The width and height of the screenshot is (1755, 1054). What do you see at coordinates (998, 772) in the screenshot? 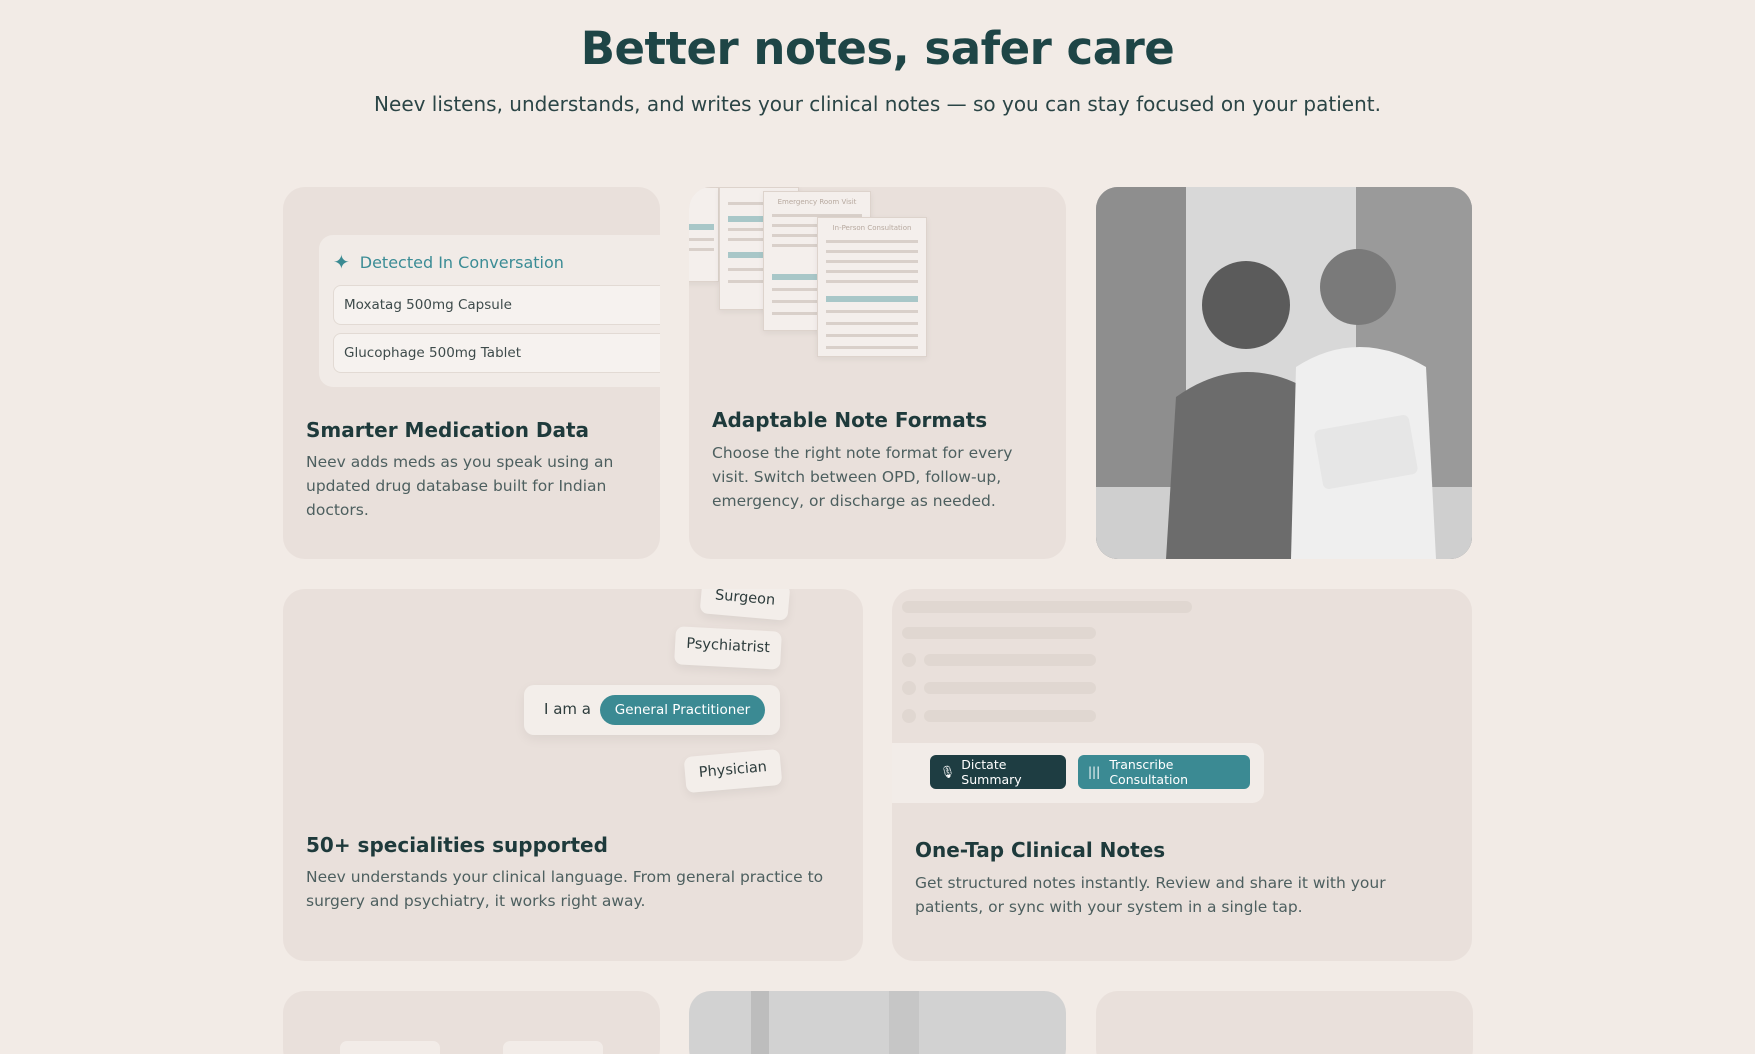
I see `dictate-summary-button: 🎙 Dictate Summary` at bounding box center [998, 772].